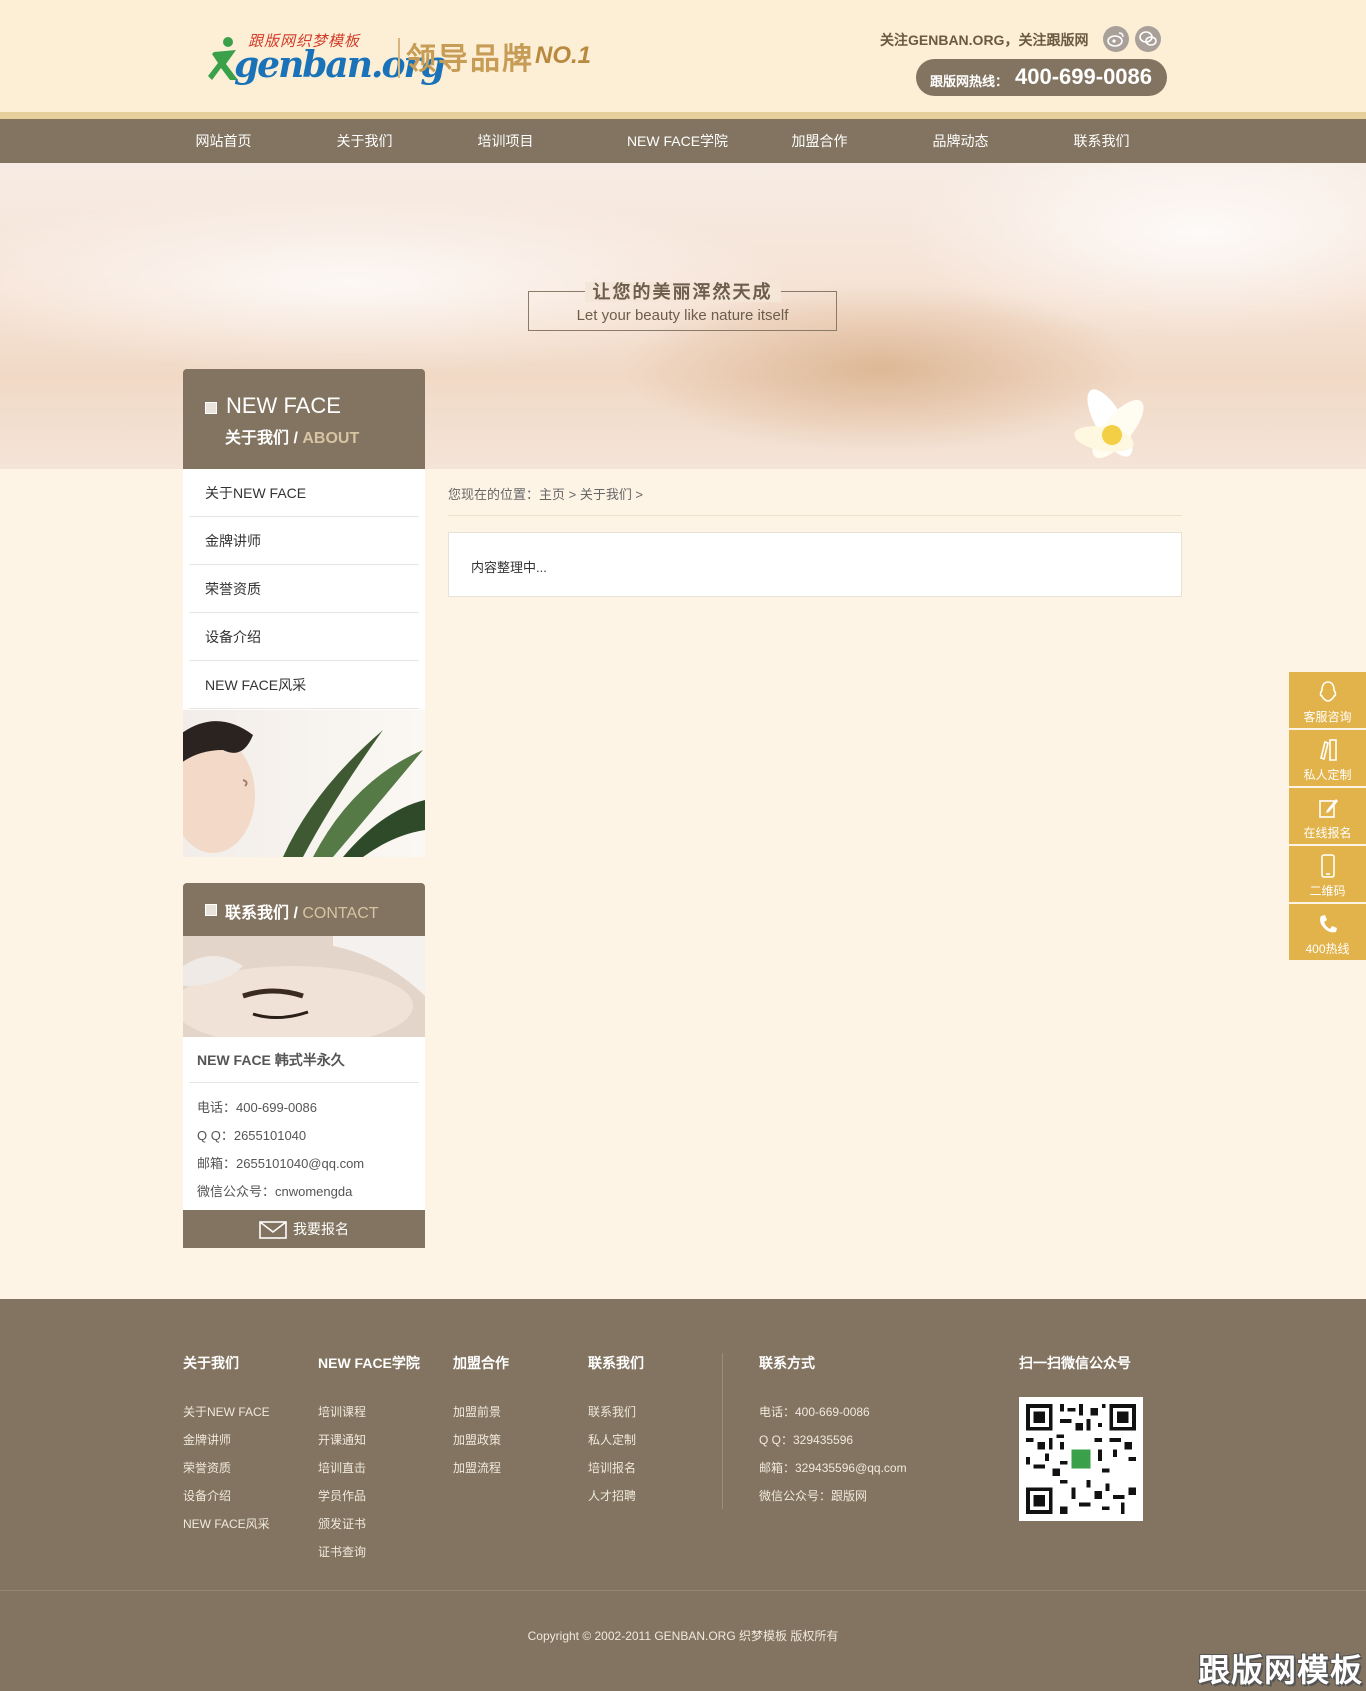  I want to click on nav-item-news: 品牌动态, so click(960, 141).